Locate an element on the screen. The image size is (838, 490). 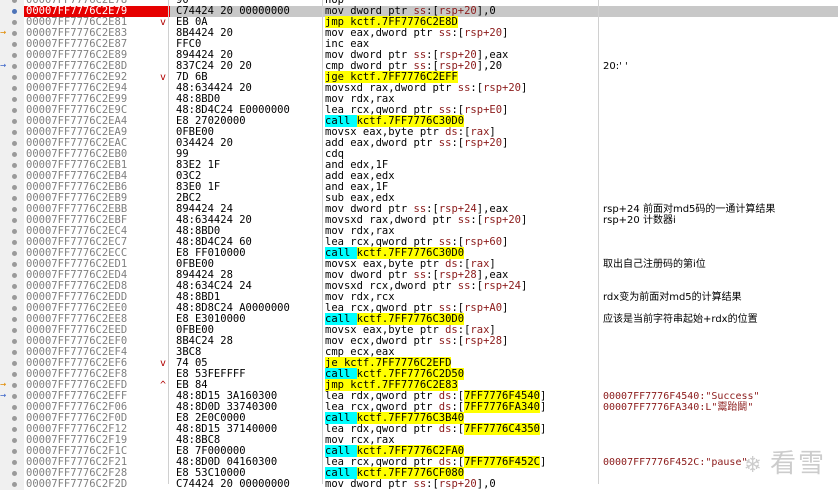
bytes-cell: C74424 20 00000000 is located at coordinates (233, 484).